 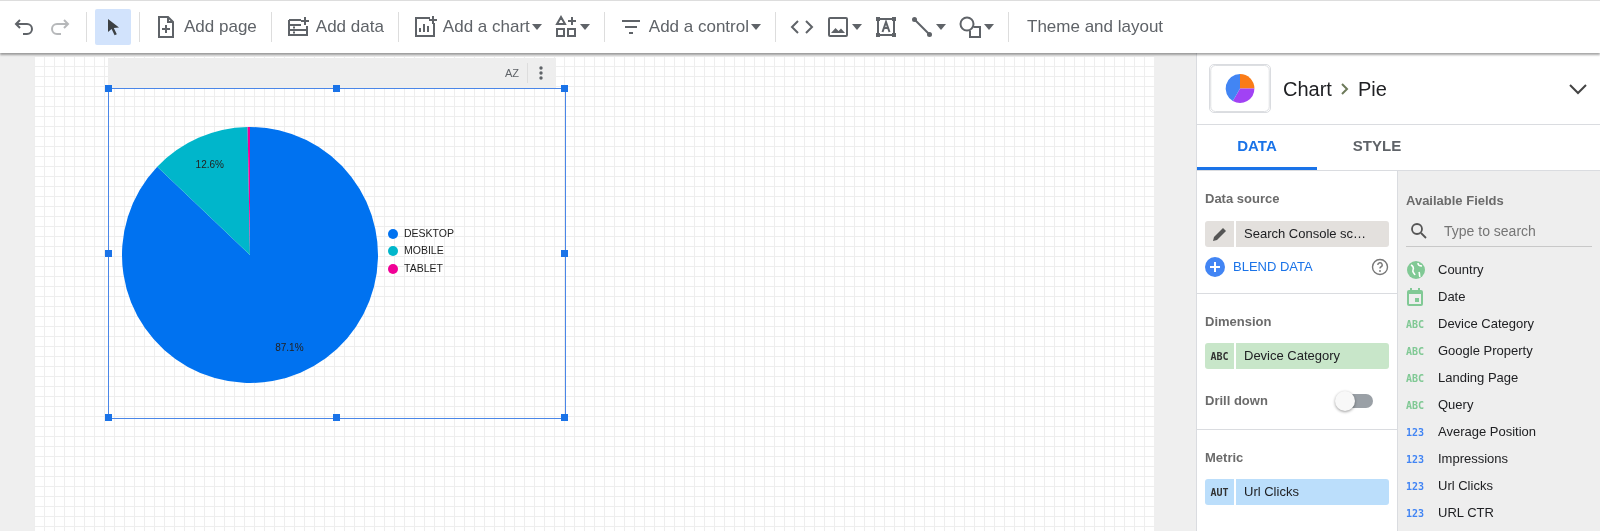 I want to click on select-button, so click(x=113, y=27).